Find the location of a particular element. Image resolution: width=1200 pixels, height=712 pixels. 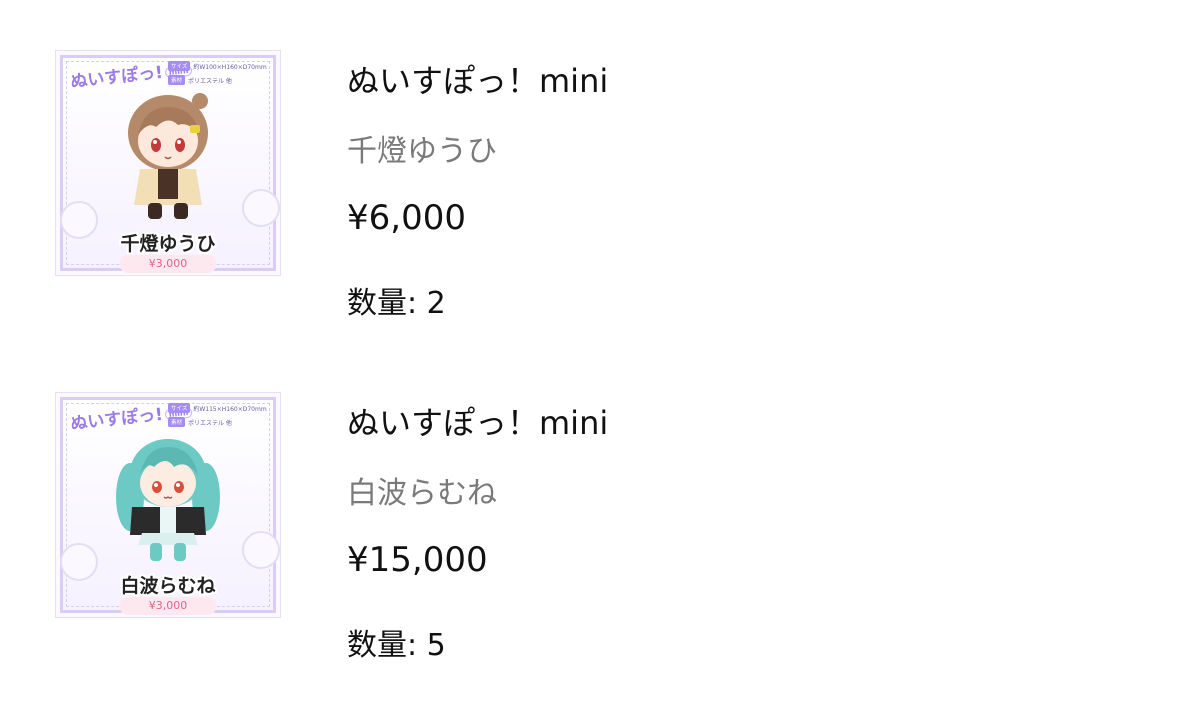

size-value: 約W100×H160×D70mm is located at coordinates (230, 67).